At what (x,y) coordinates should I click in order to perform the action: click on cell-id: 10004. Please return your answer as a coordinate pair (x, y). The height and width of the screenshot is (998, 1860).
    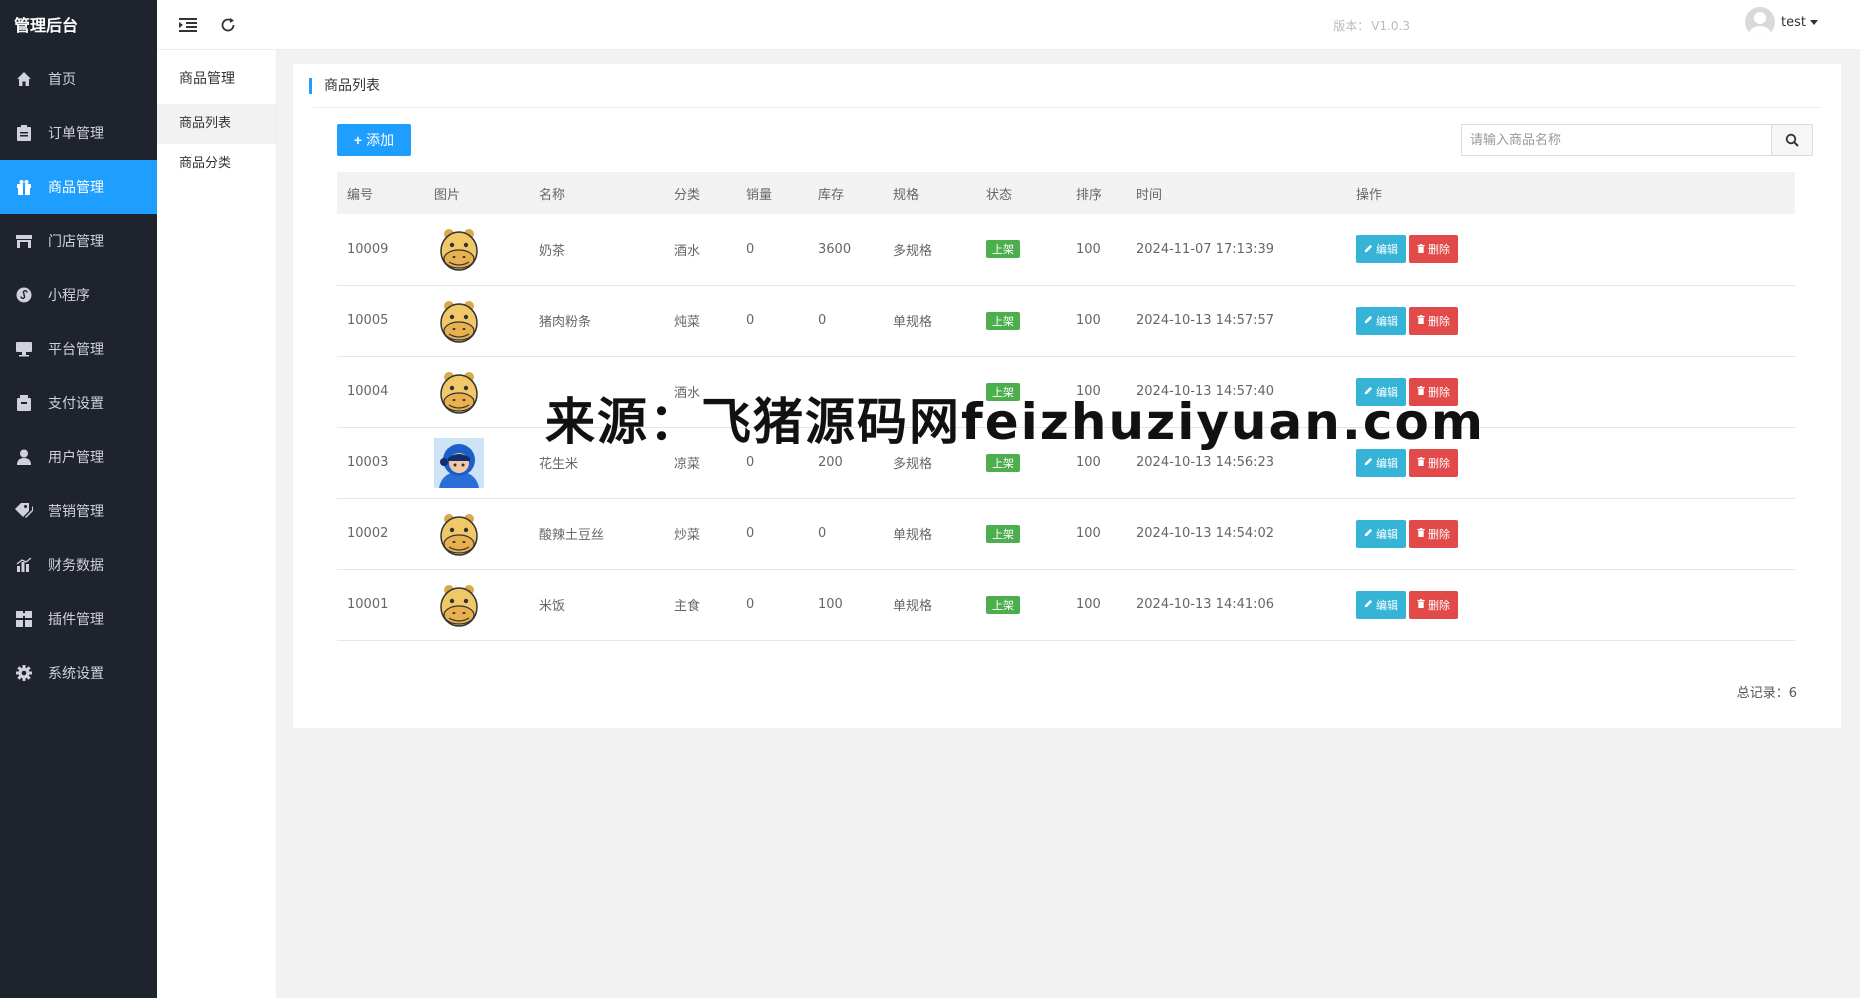
    Looking at the image, I should click on (380, 392).